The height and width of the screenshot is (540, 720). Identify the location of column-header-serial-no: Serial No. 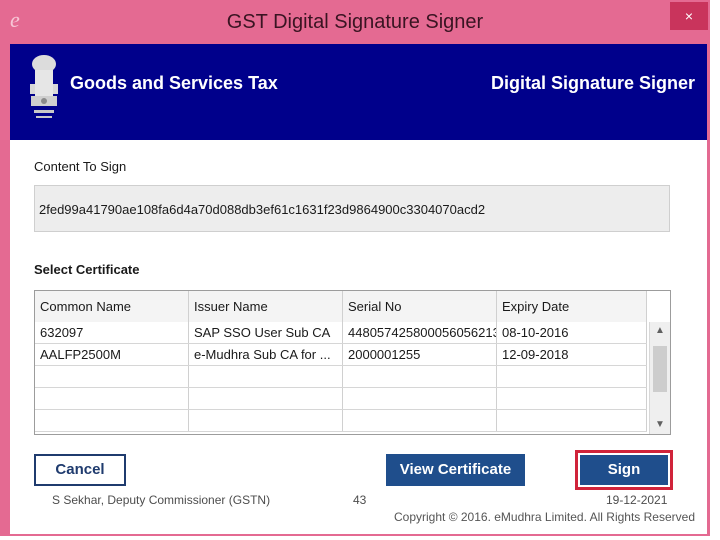
(420, 306).